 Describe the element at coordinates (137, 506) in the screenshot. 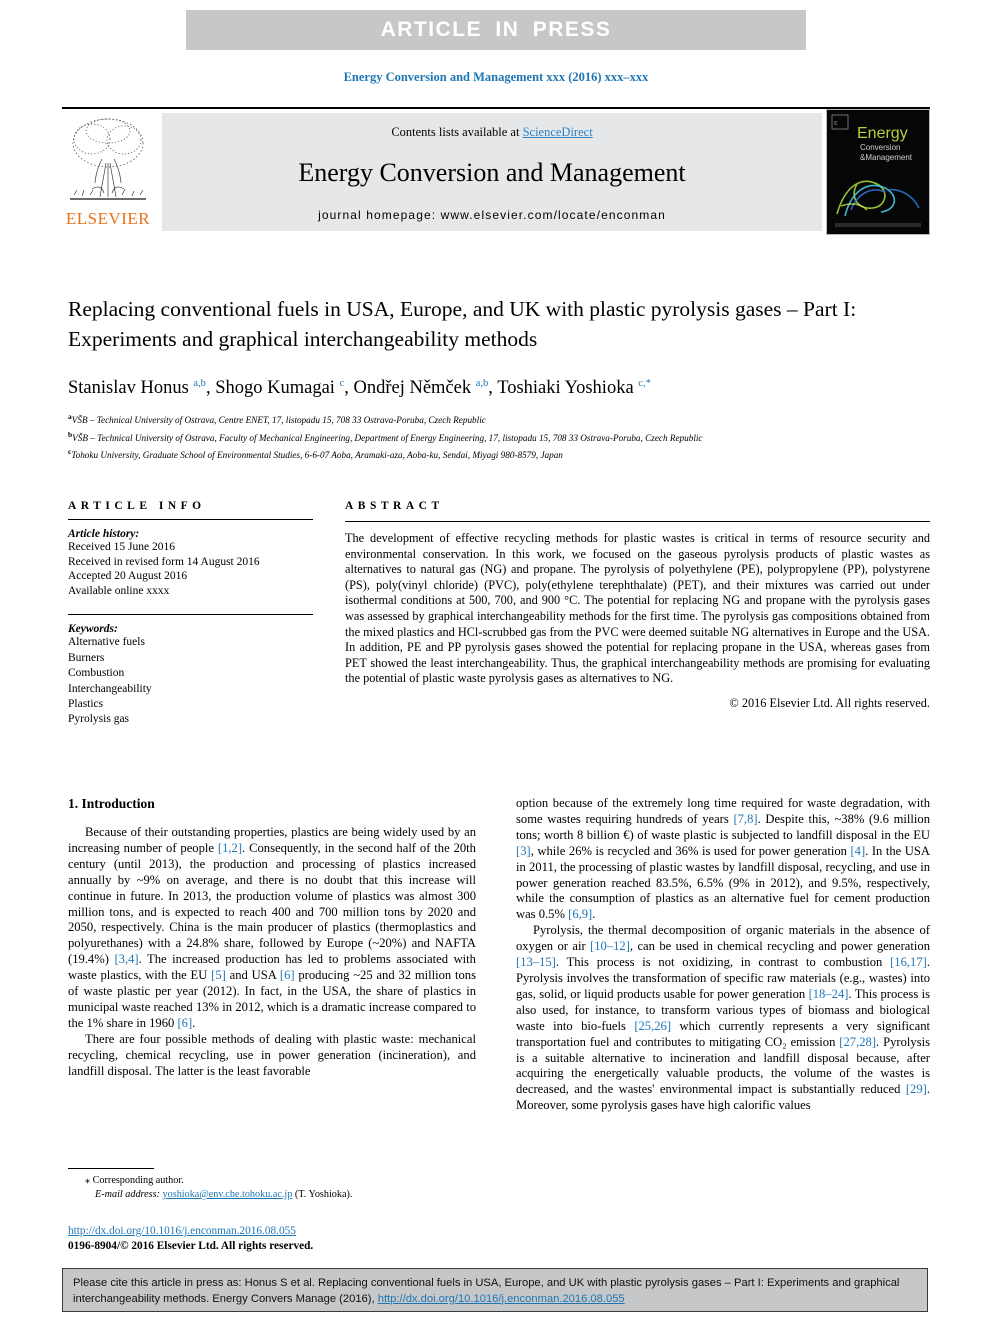

I see `article-info-heading: ARTICLE INFO` at that location.